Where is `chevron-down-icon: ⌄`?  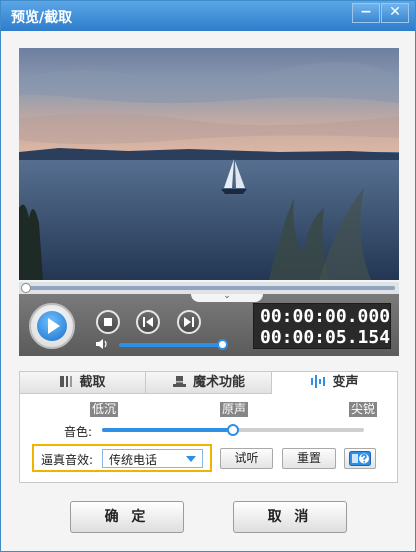
chevron-down-icon: ⌄ is located at coordinates (227, 296).